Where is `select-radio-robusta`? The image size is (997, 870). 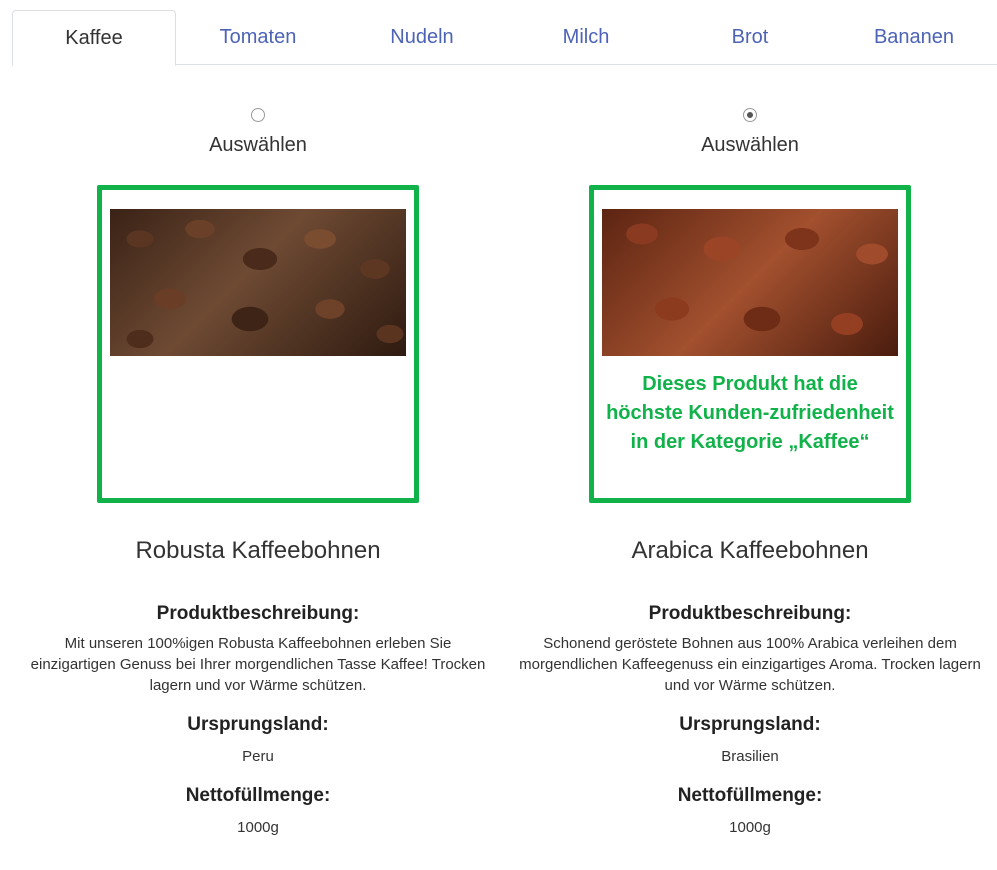
select-radio-robusta is located at coordinates (258, 115).